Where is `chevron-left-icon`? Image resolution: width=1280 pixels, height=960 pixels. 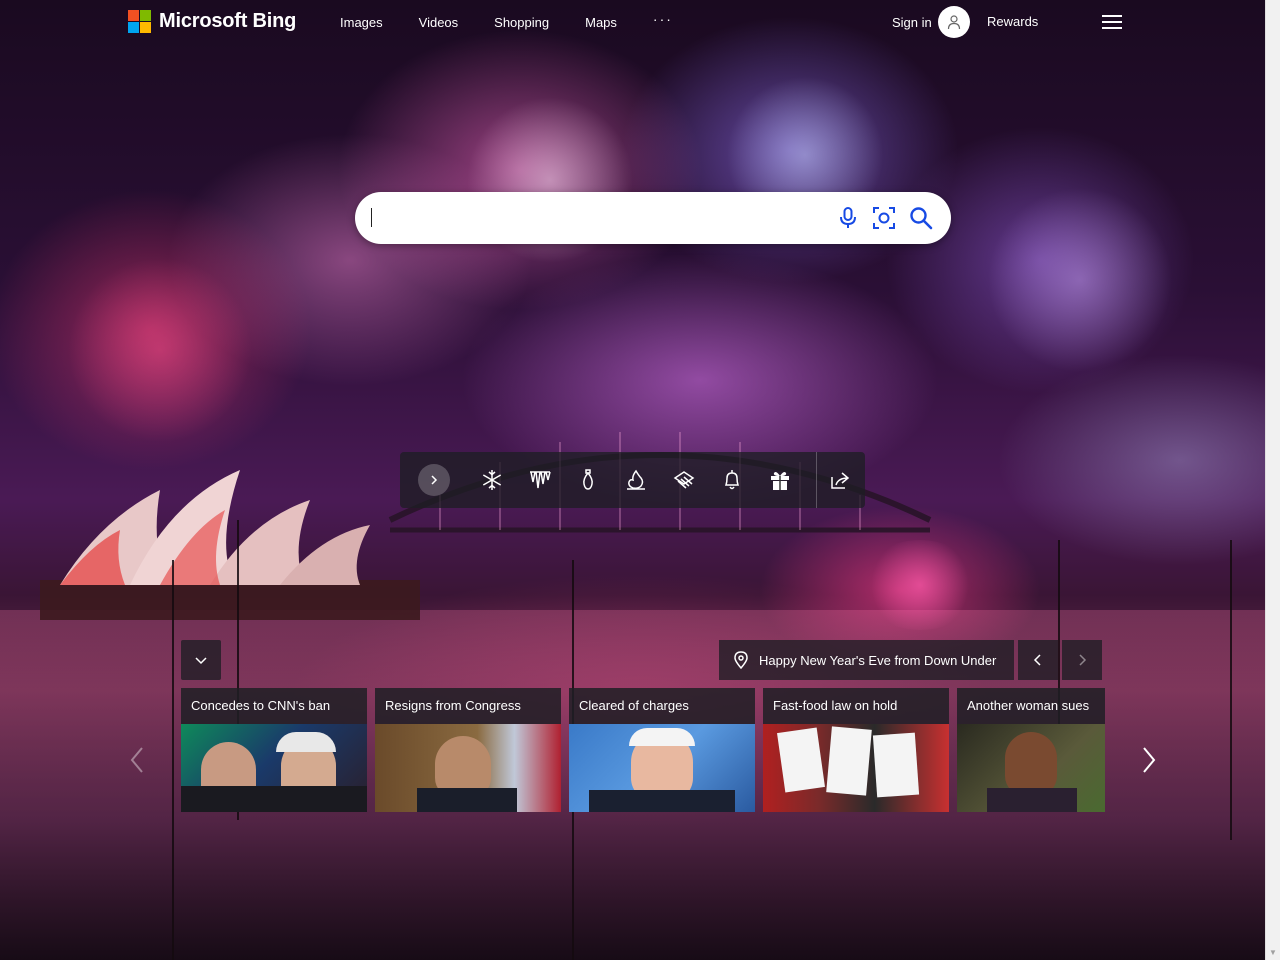
chevron-left-icon is located at coordinates (1037, 660).